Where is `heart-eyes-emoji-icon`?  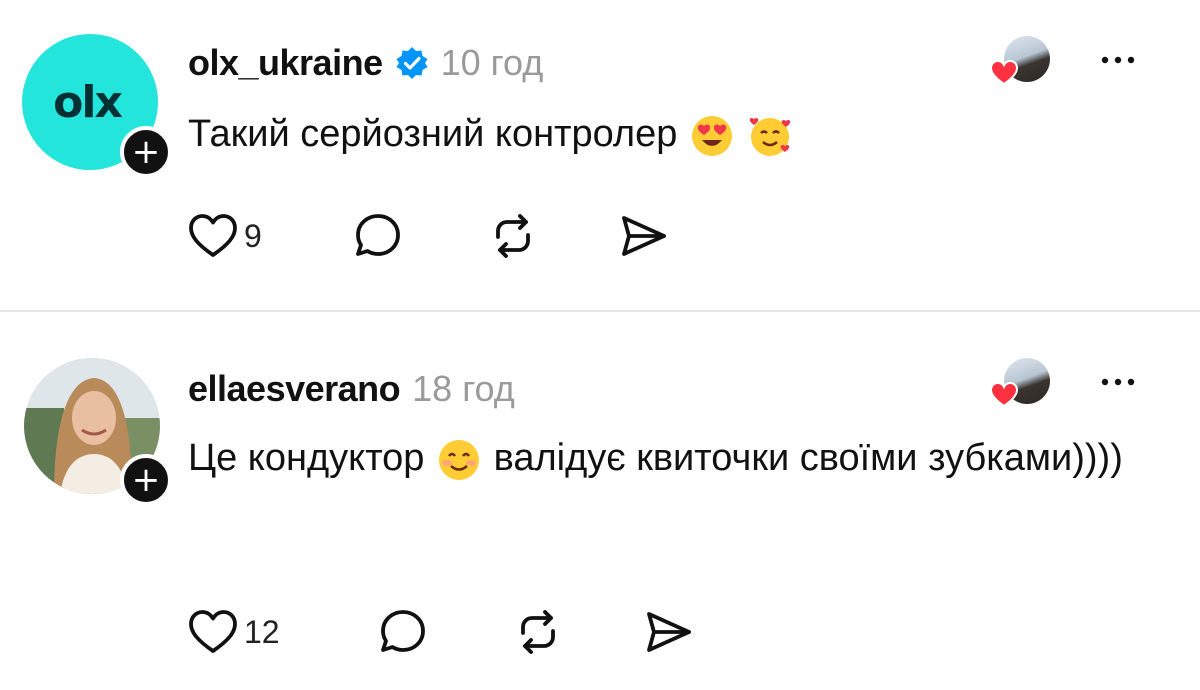
heart-eyes-emoji-icon is located at coordinates (711, 135).